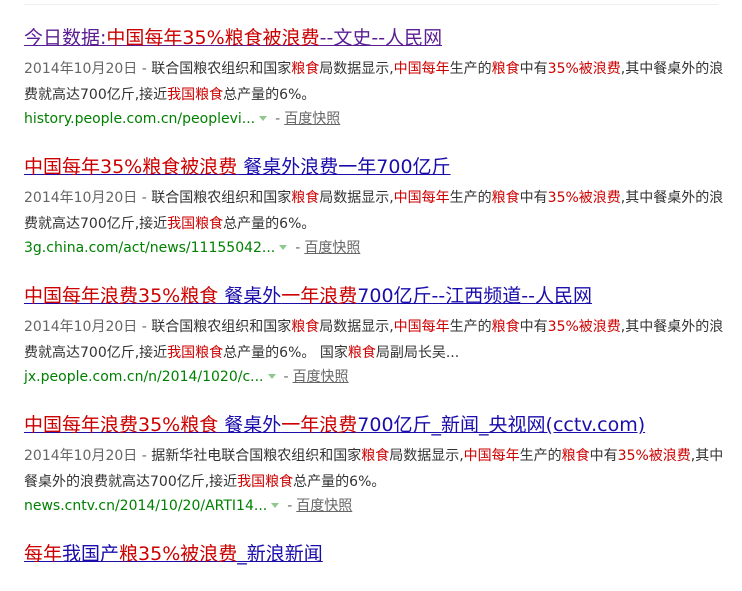 This screenshot has width=742, height=591. What do you see at coordinates (43, 554) in the screenshot?
I see `title-highlight: 每年` at bounding box center [43, 554].